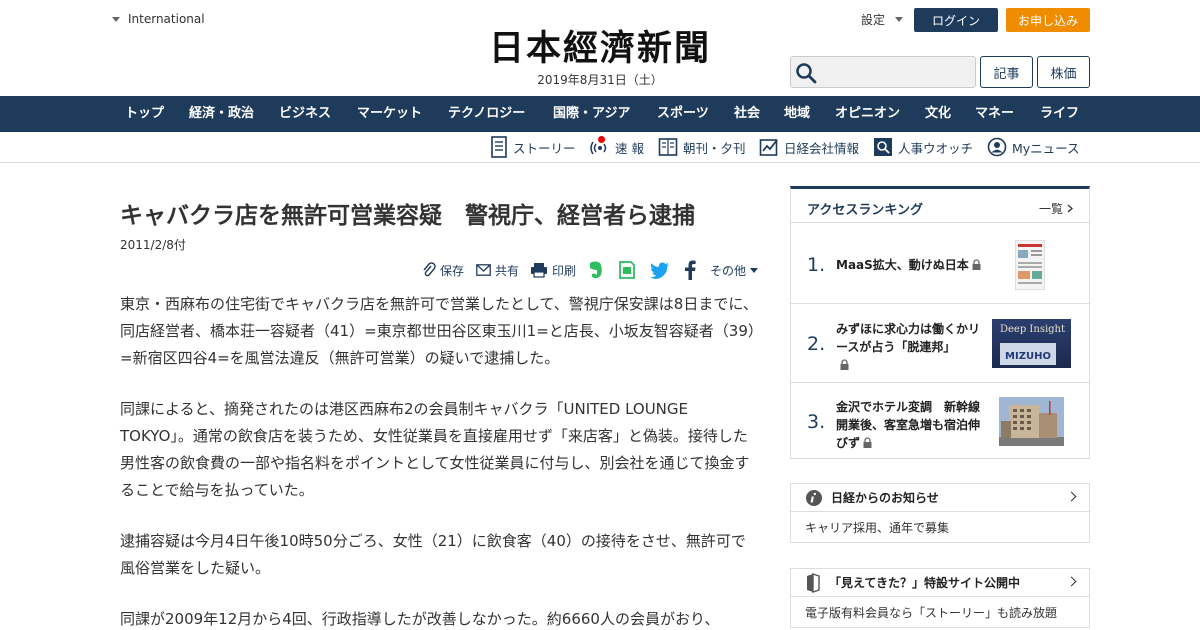 This screenshot has height=630, width=1200. Describe the element at coordinates (1063, 72) in the screenshot. I see `search-stocks-button: 株価` at that location.